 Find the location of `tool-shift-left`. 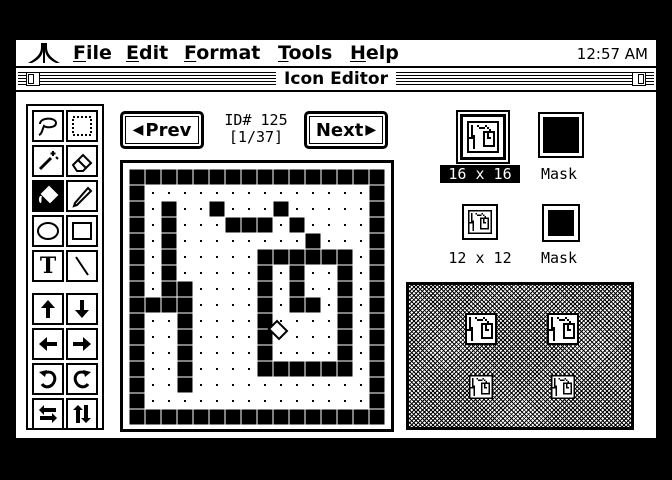

tool-shift-left is located at coordinates (48, 344).